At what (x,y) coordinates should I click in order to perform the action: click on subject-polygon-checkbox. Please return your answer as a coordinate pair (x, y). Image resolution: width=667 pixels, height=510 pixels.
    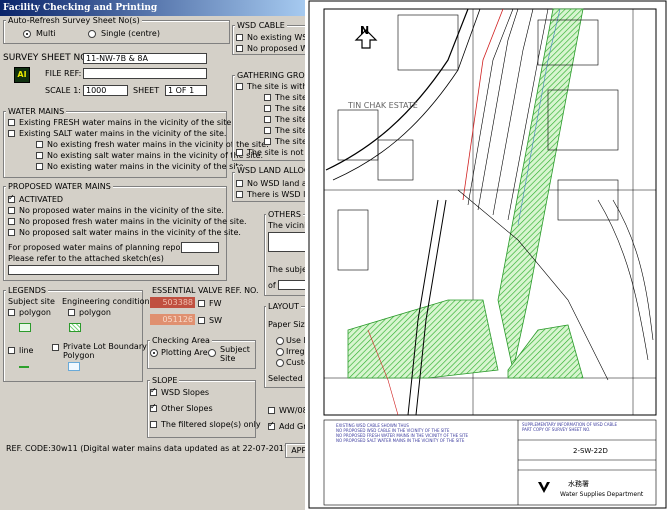
    Looking at the image, I should click on (11, 312).